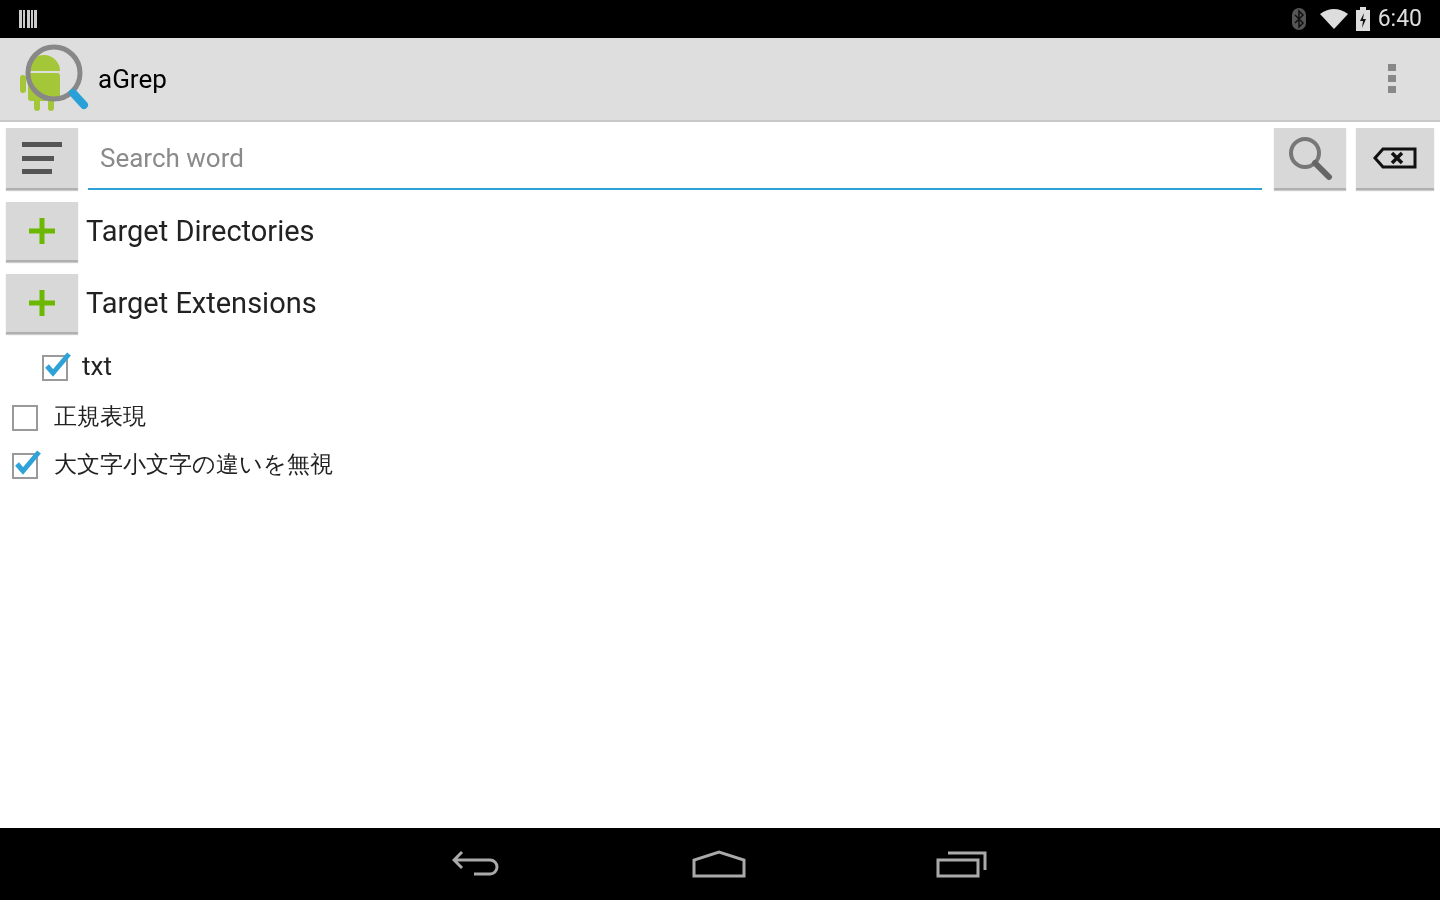 This screenshot has height=900, width=1440. What do you see at coordinates (1298, 19) in the screenshot?
I see `bluetooth-icon` at bounding box center [1298, 19].